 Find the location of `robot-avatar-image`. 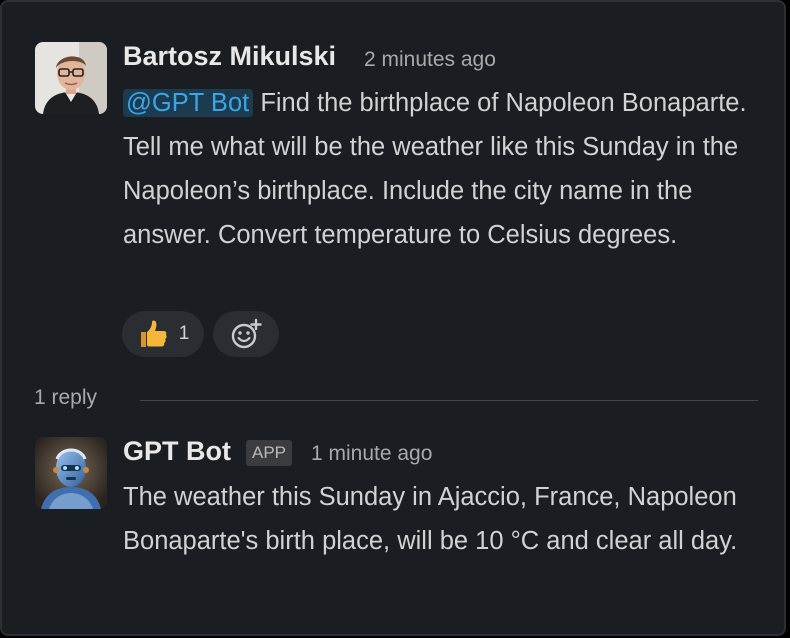

robot-avatar-image is located at coordinates (71, 473).